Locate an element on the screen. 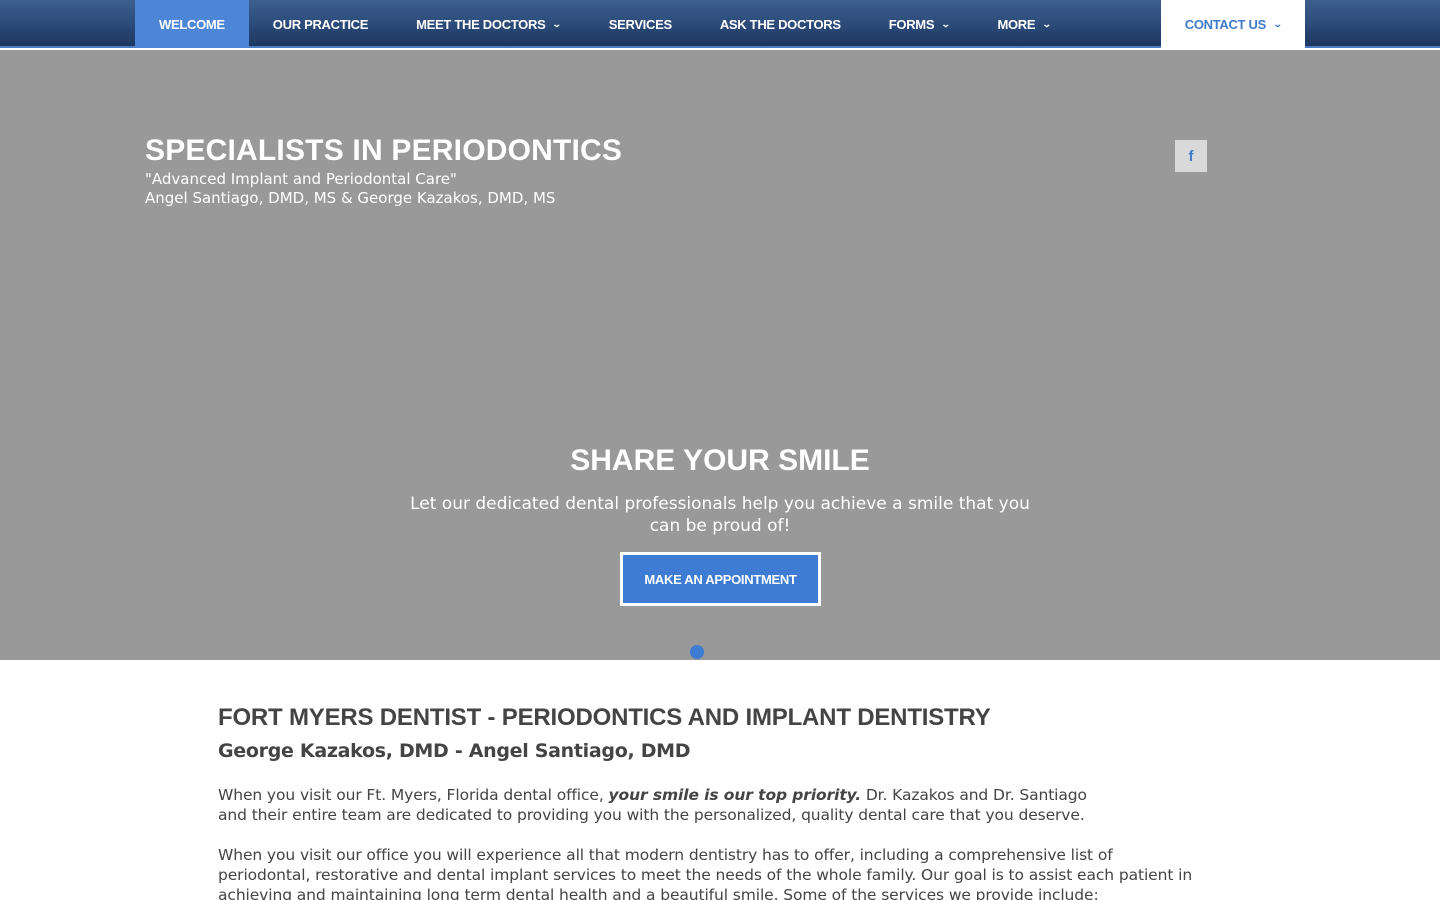 This screenshot has height=900, width=1440. intro-emphasis: your smile is our top priority. is located at coordinates (735, 795).